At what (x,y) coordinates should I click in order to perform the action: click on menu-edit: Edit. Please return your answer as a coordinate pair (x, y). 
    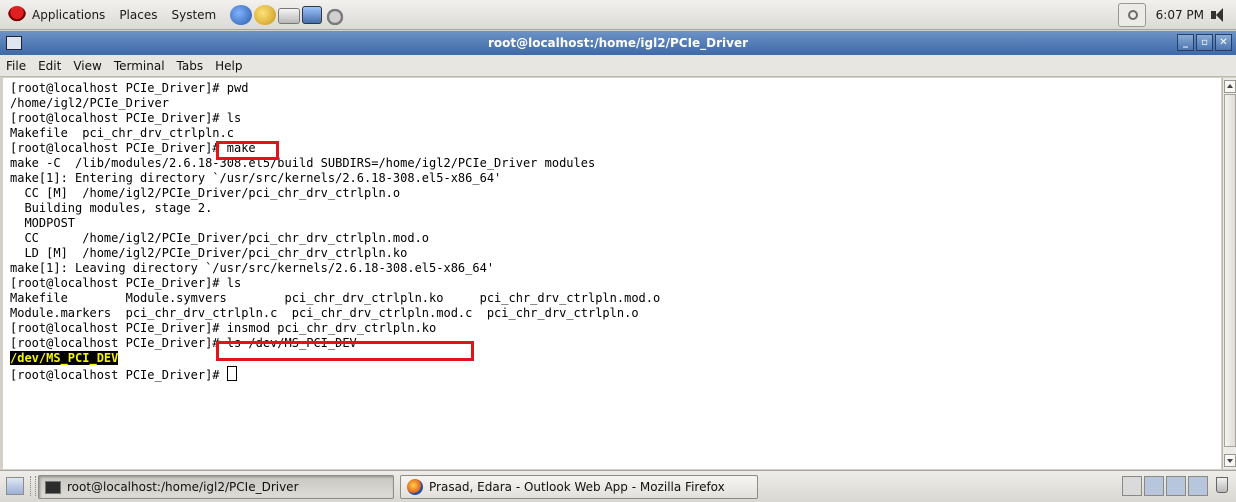
    Looking at the image, I should click on (49, 66).